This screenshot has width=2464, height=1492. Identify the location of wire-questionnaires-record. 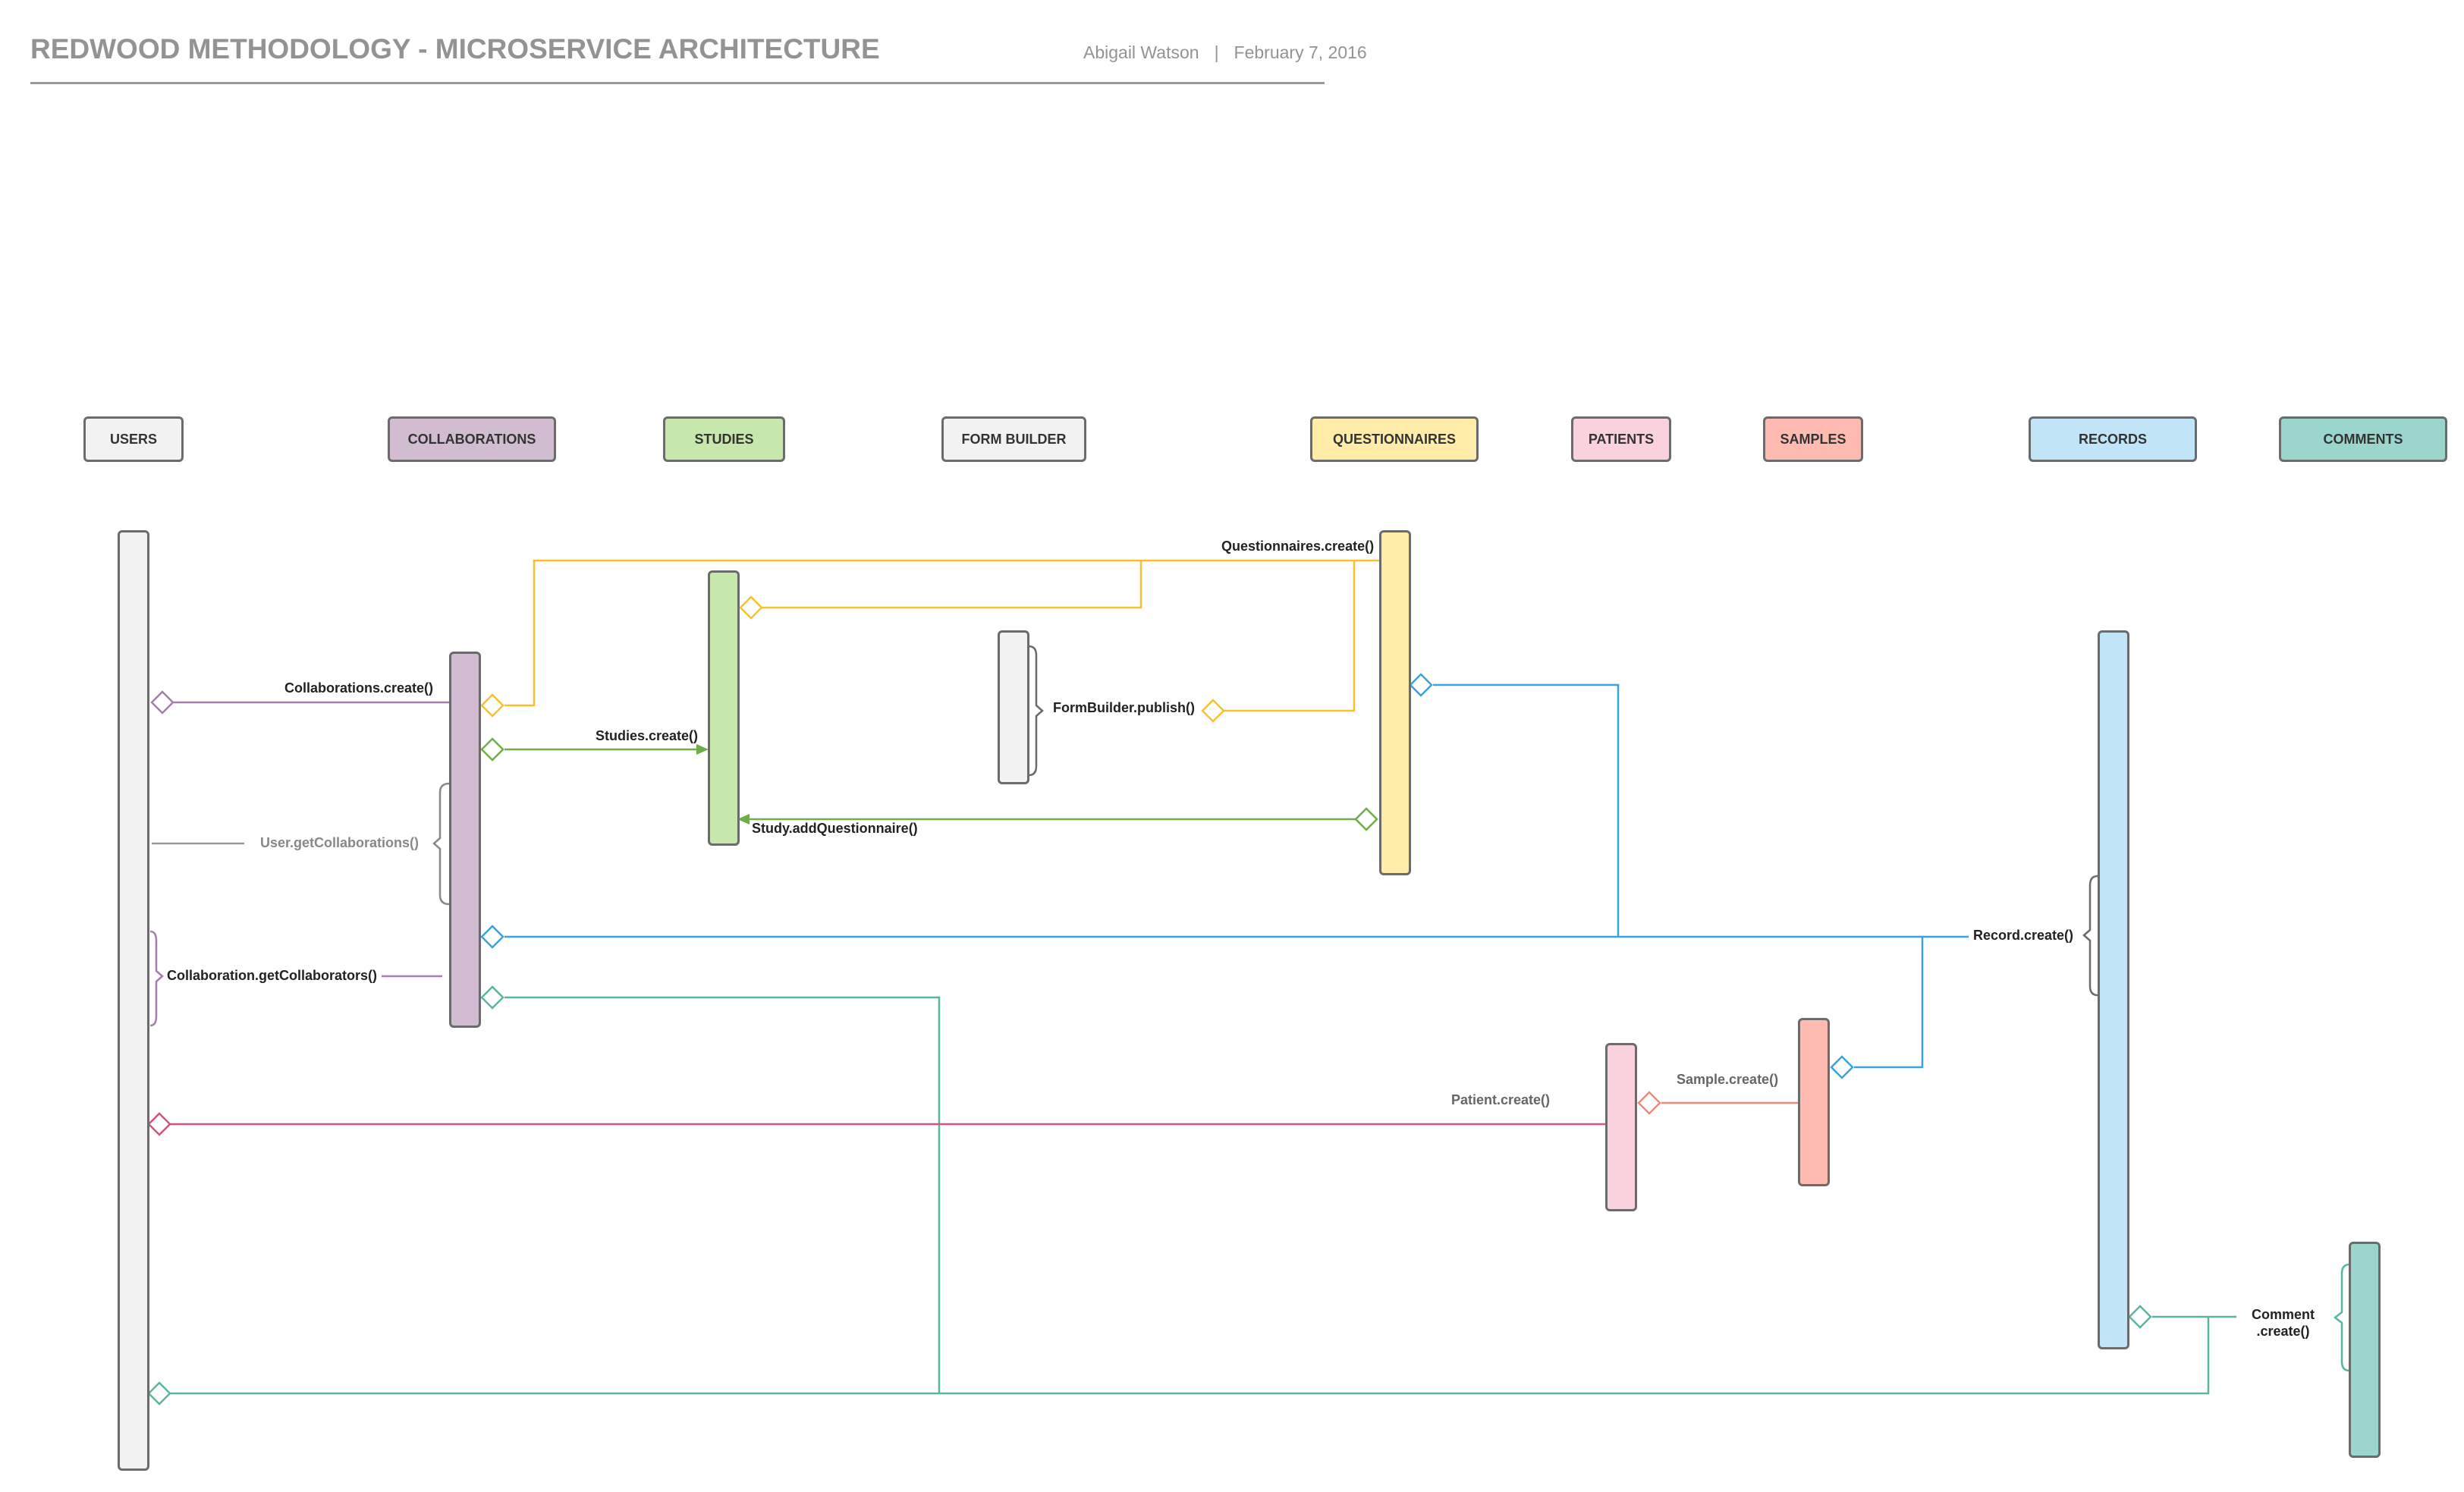
(1526, 810).